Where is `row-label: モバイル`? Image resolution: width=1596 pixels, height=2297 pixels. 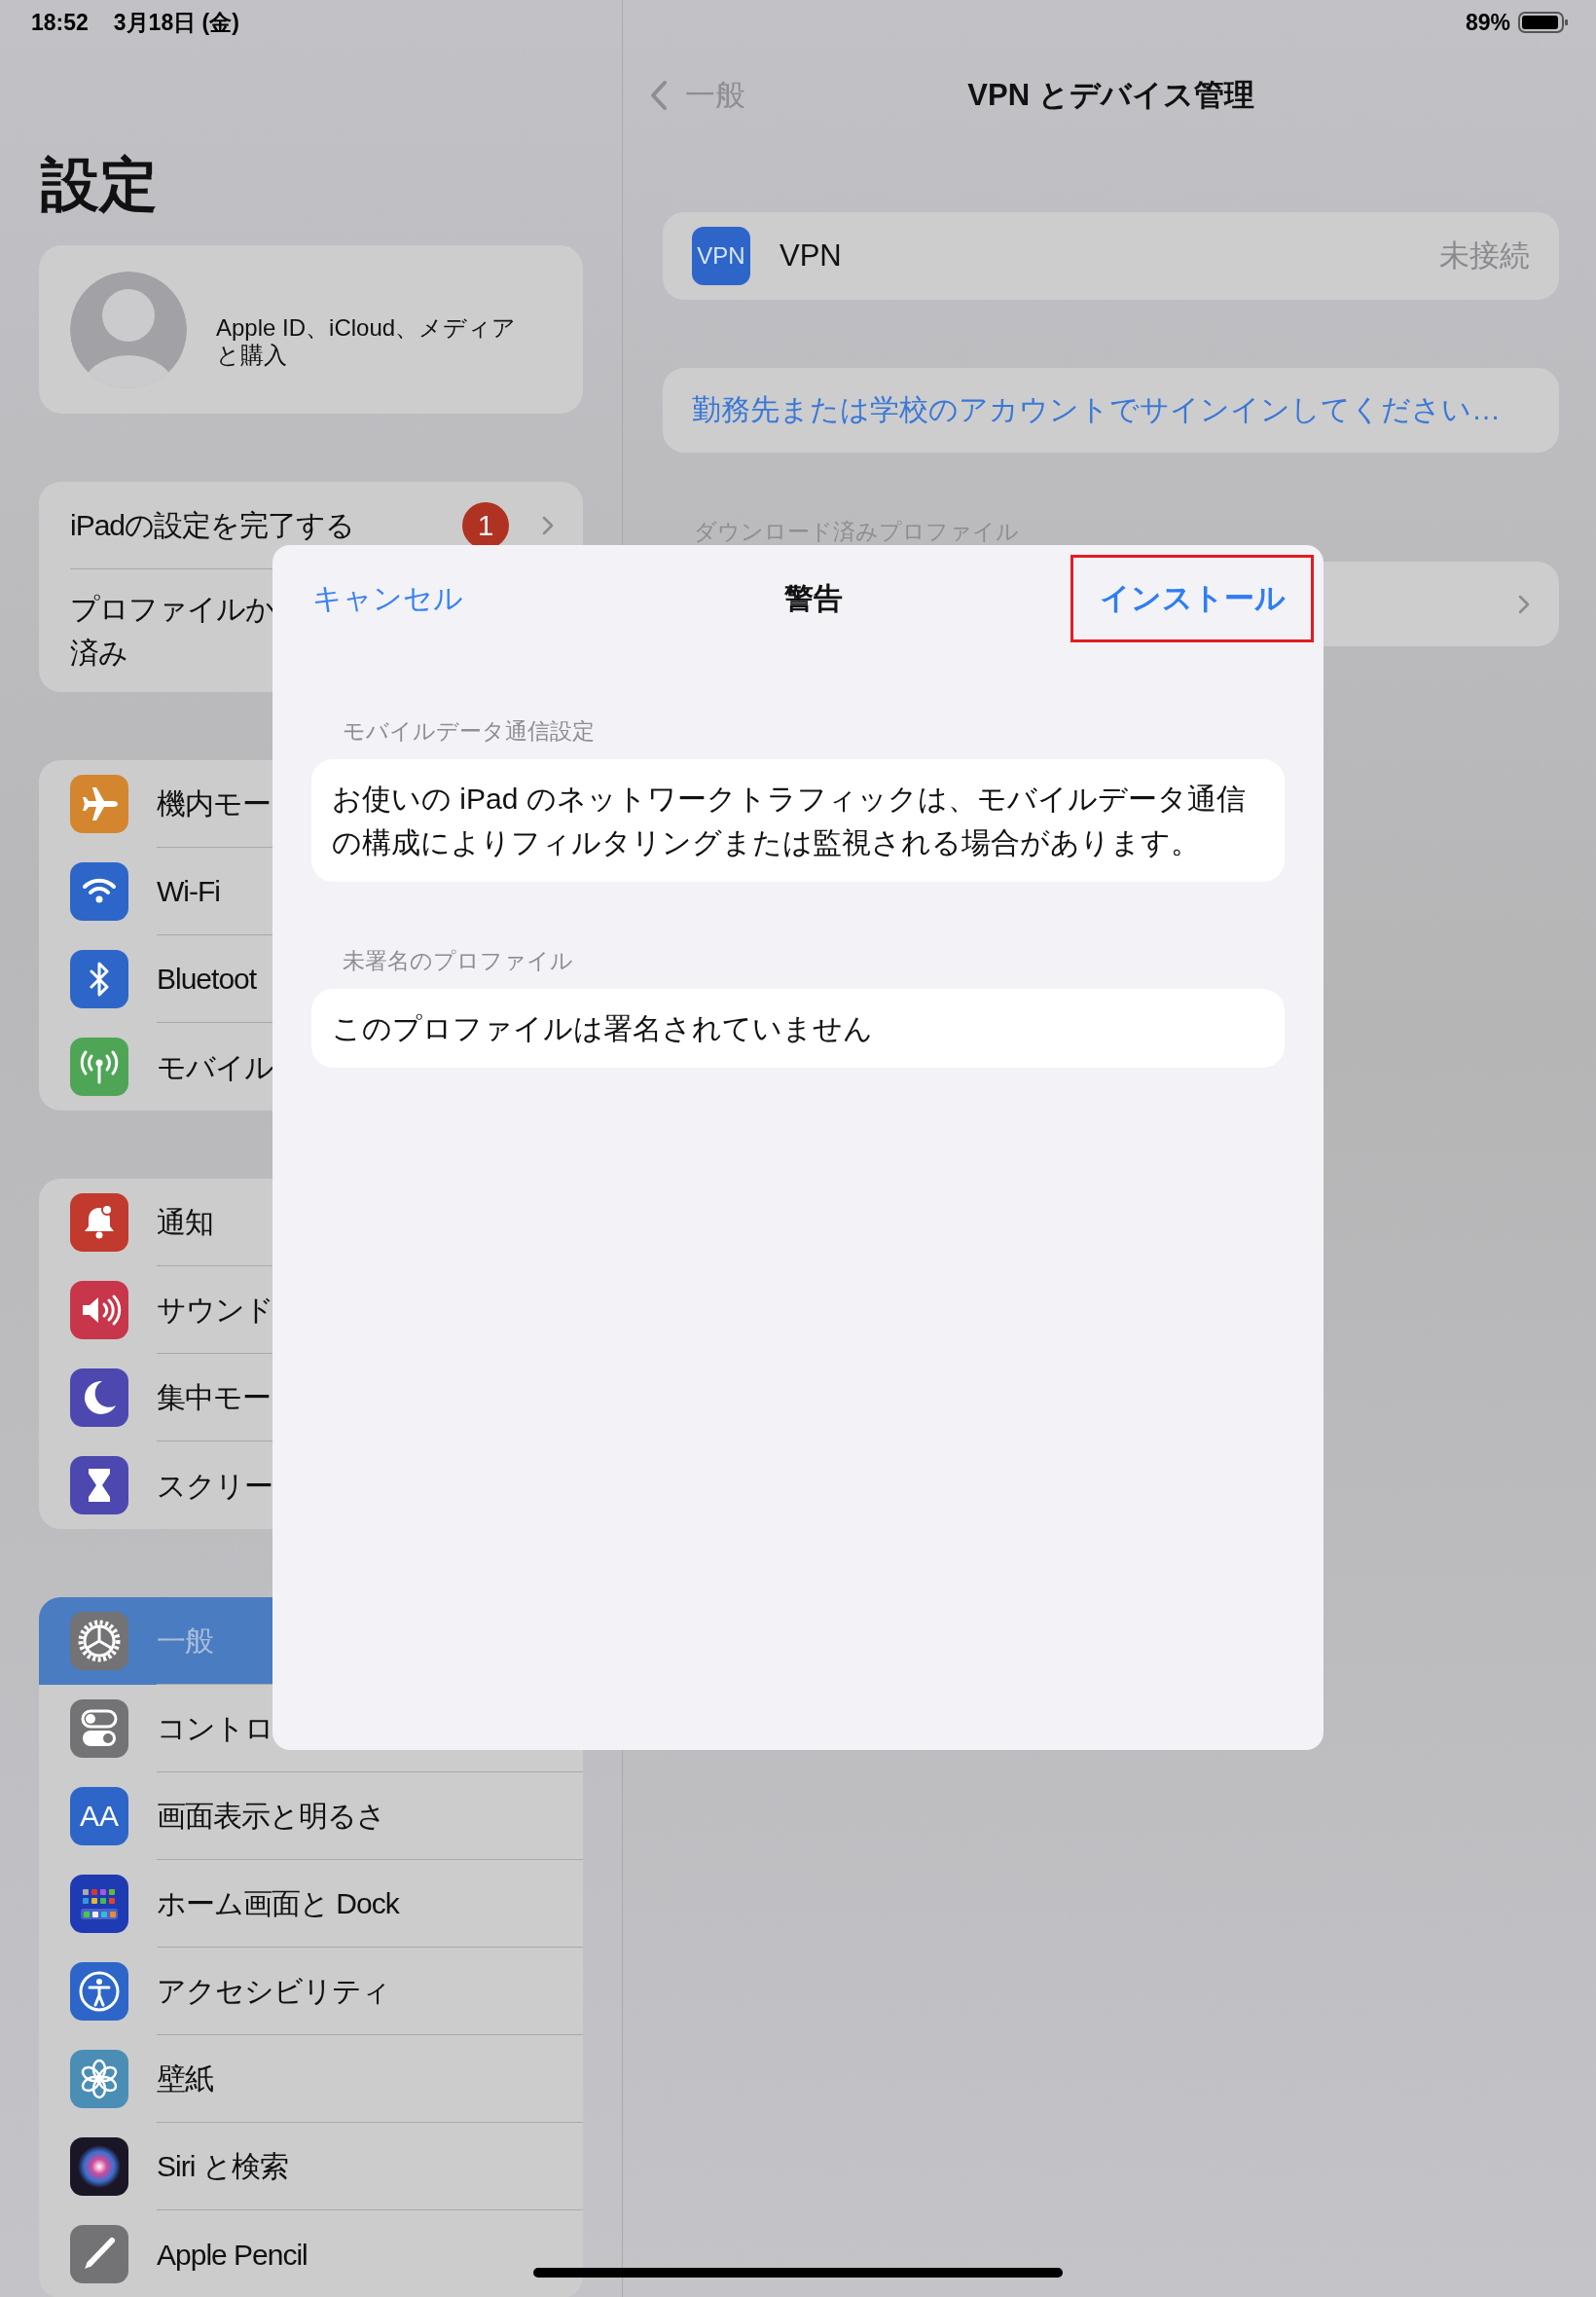
row-label: モバイル is located at coordinates (215, 1067).